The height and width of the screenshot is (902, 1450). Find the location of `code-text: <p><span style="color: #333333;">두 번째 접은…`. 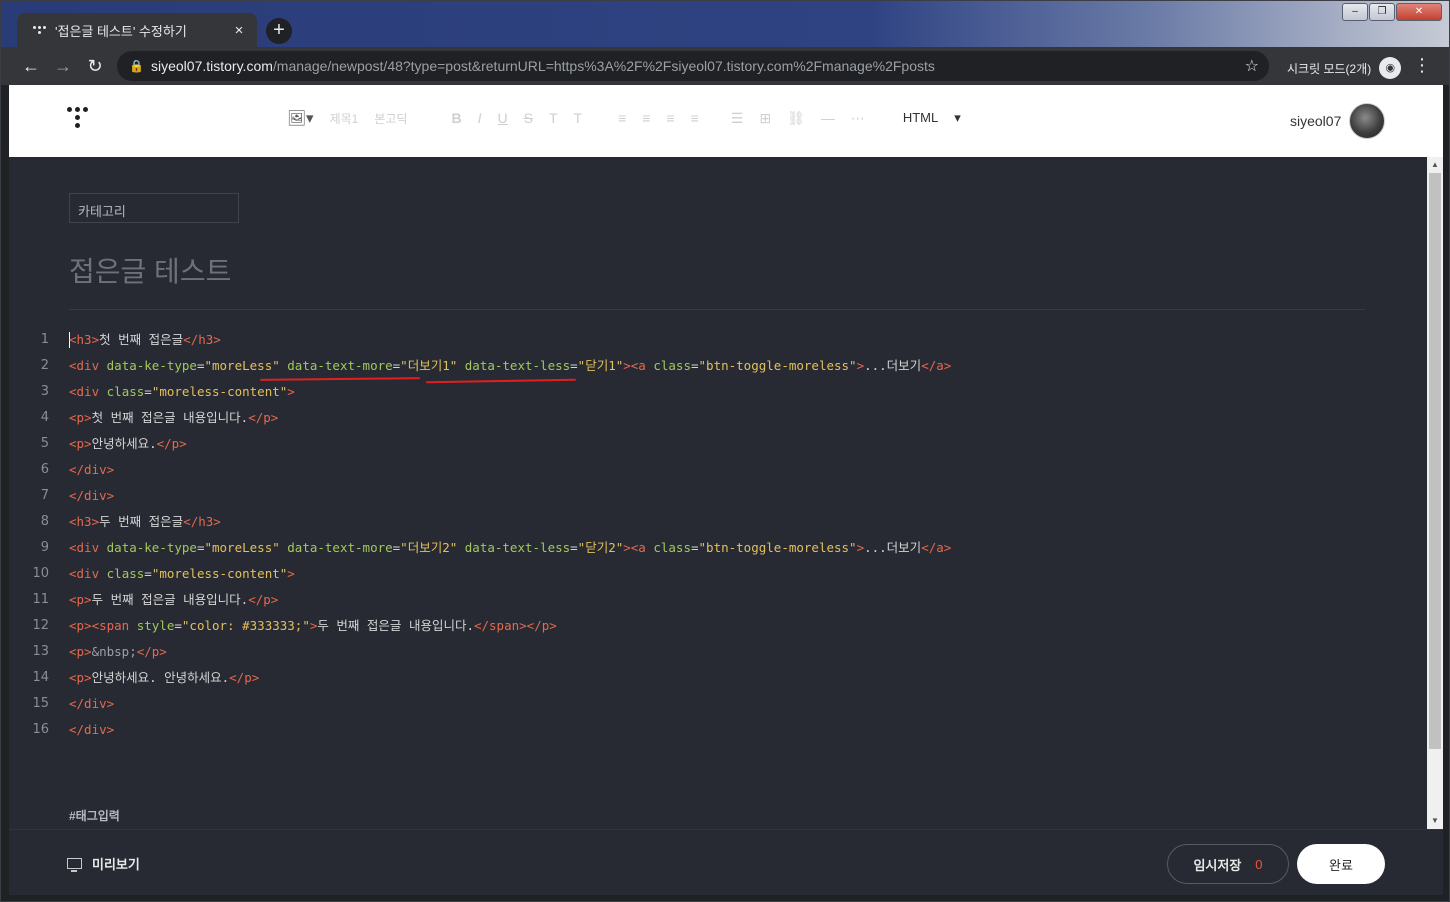

code-text: <p><span style="color: #333333;">두 번째 접은… is located at coordinates (313, 625).